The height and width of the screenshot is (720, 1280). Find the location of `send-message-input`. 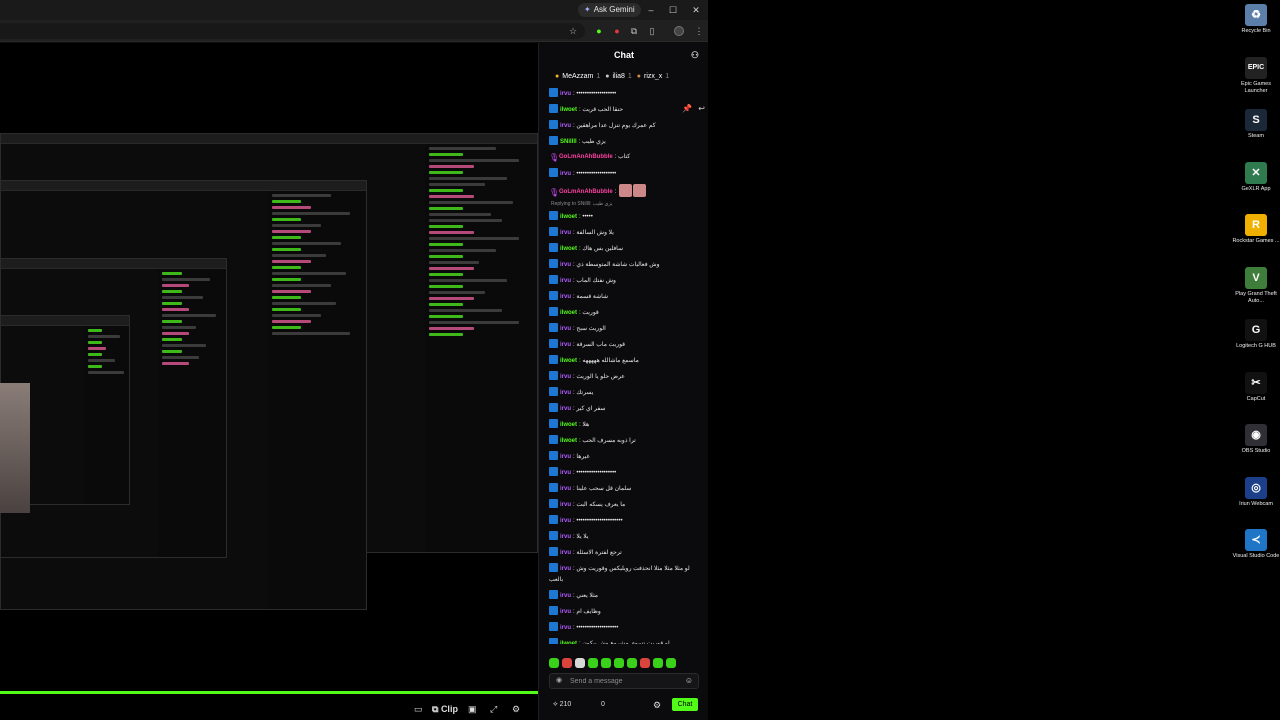

send-message-input is located at coordinates (625, 681).